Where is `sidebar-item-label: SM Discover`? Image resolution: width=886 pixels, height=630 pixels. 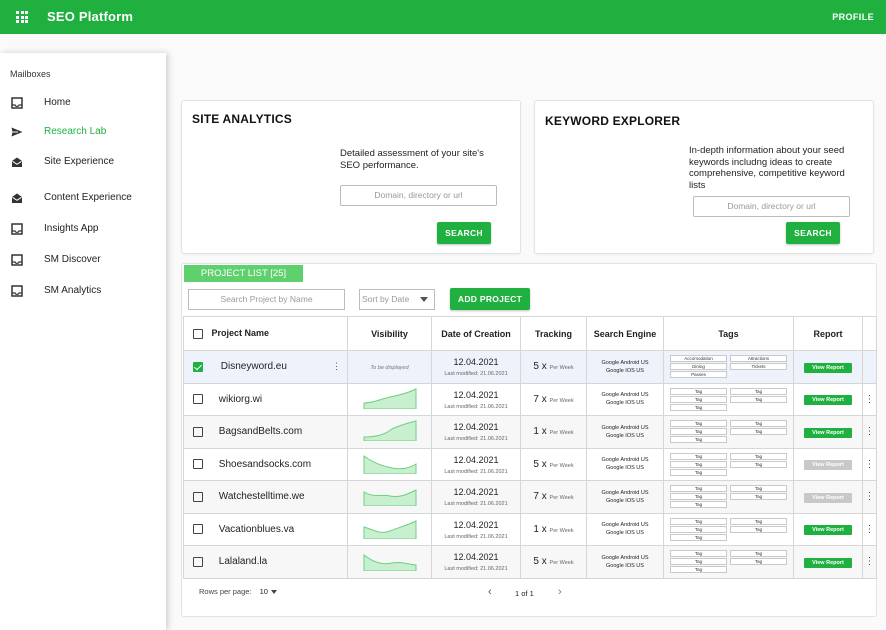
sidebar-item-label: SM Discover is located at coordinates (72, 259).